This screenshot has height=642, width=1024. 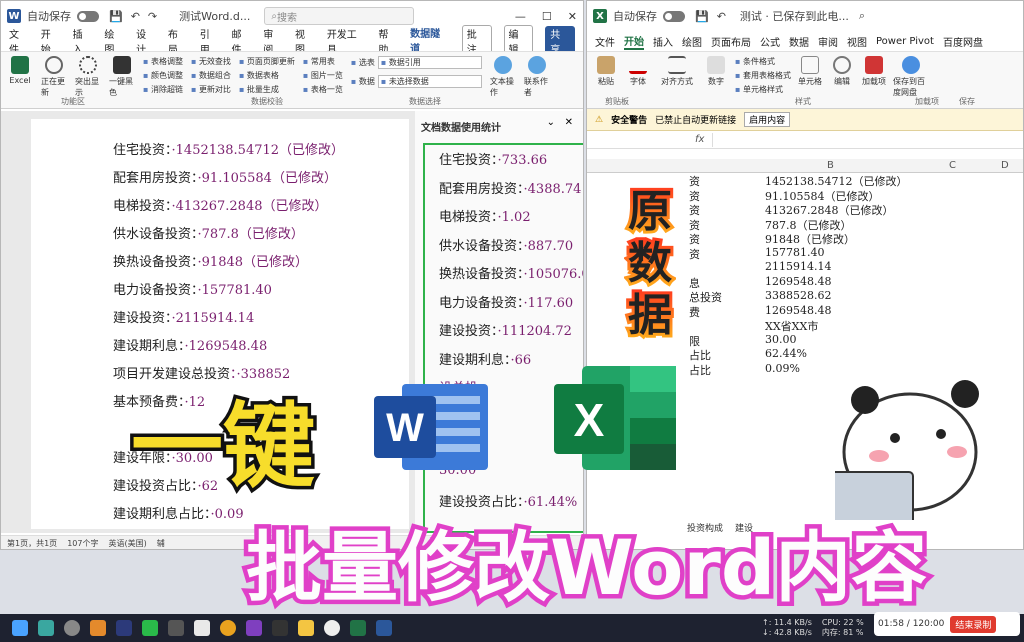 What do you see at coordinates (150, 628) in the screenshot?
I see `wechat-icon` at bounding box center [150, 628].